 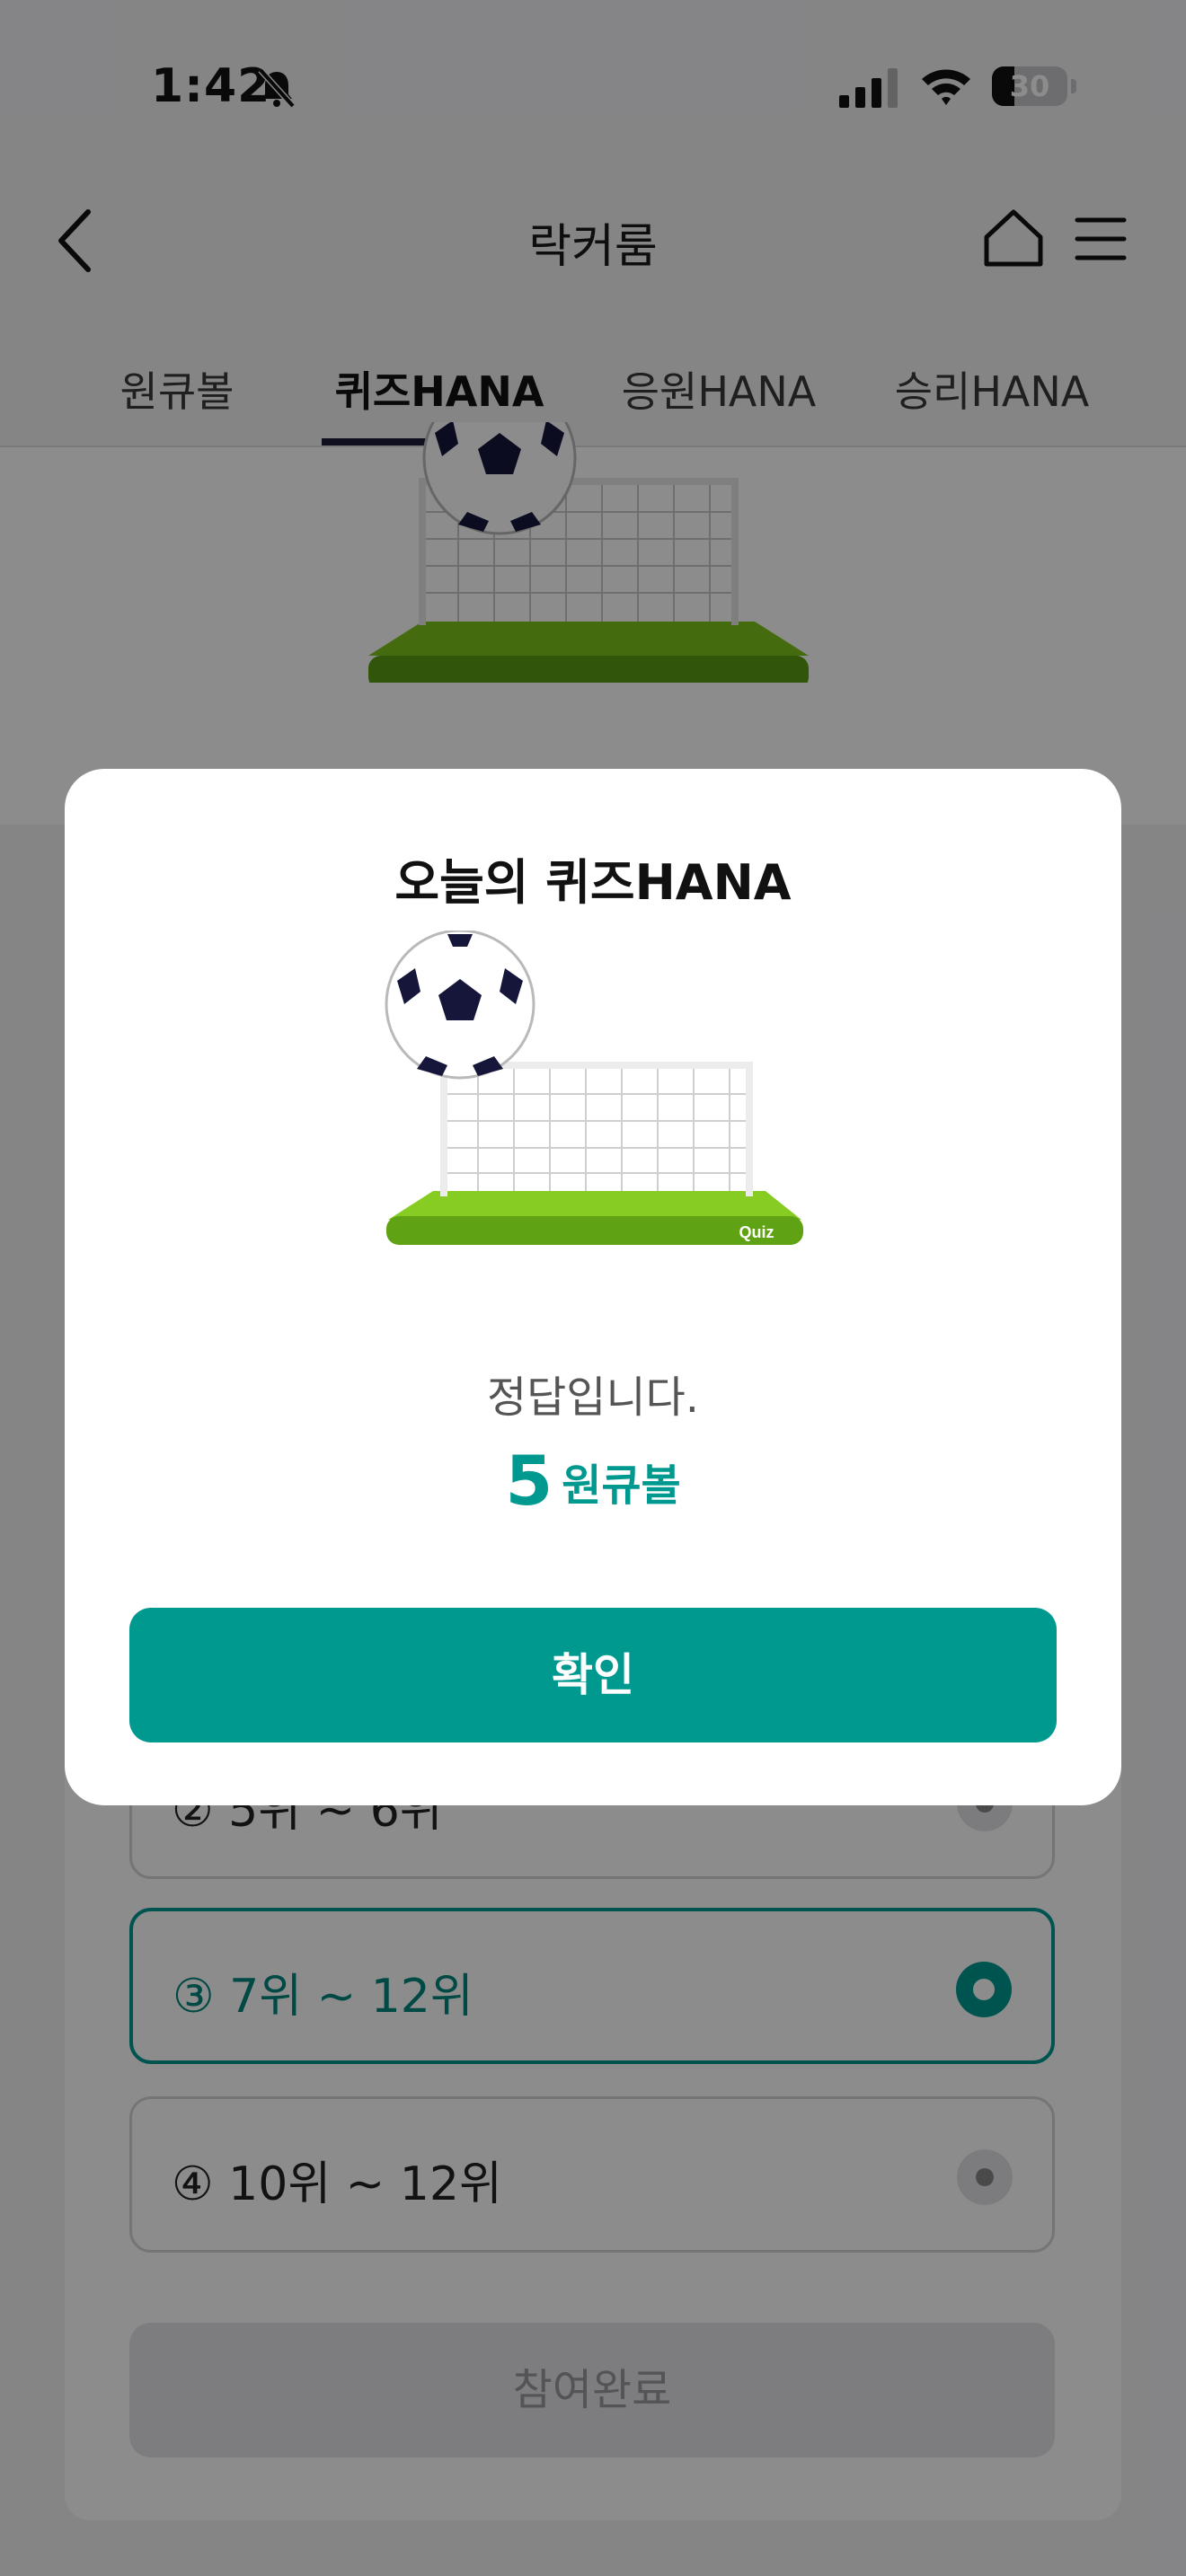 I want to click on modal-title: 오늘의 퀴즈HANA, so click(x=593, y=882).